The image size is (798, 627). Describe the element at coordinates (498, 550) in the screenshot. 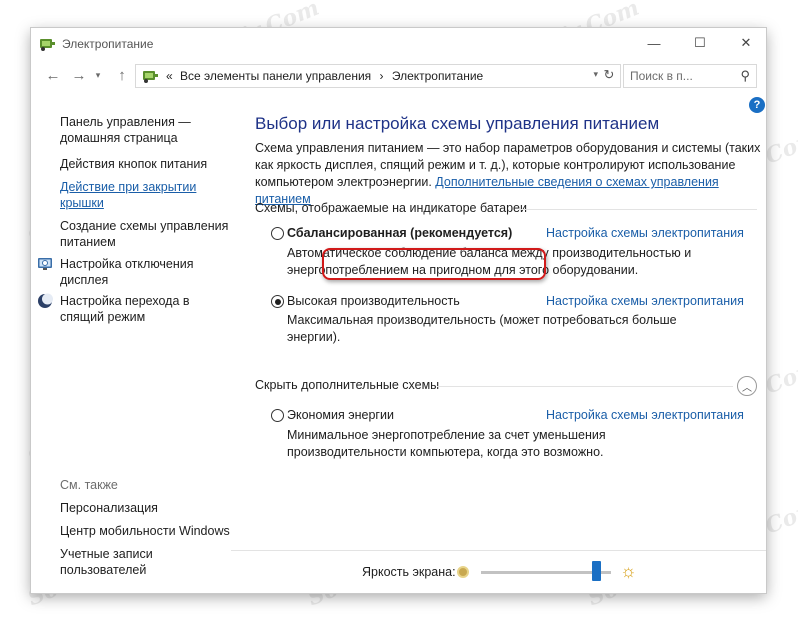

I see `brightness-divider` at that location.